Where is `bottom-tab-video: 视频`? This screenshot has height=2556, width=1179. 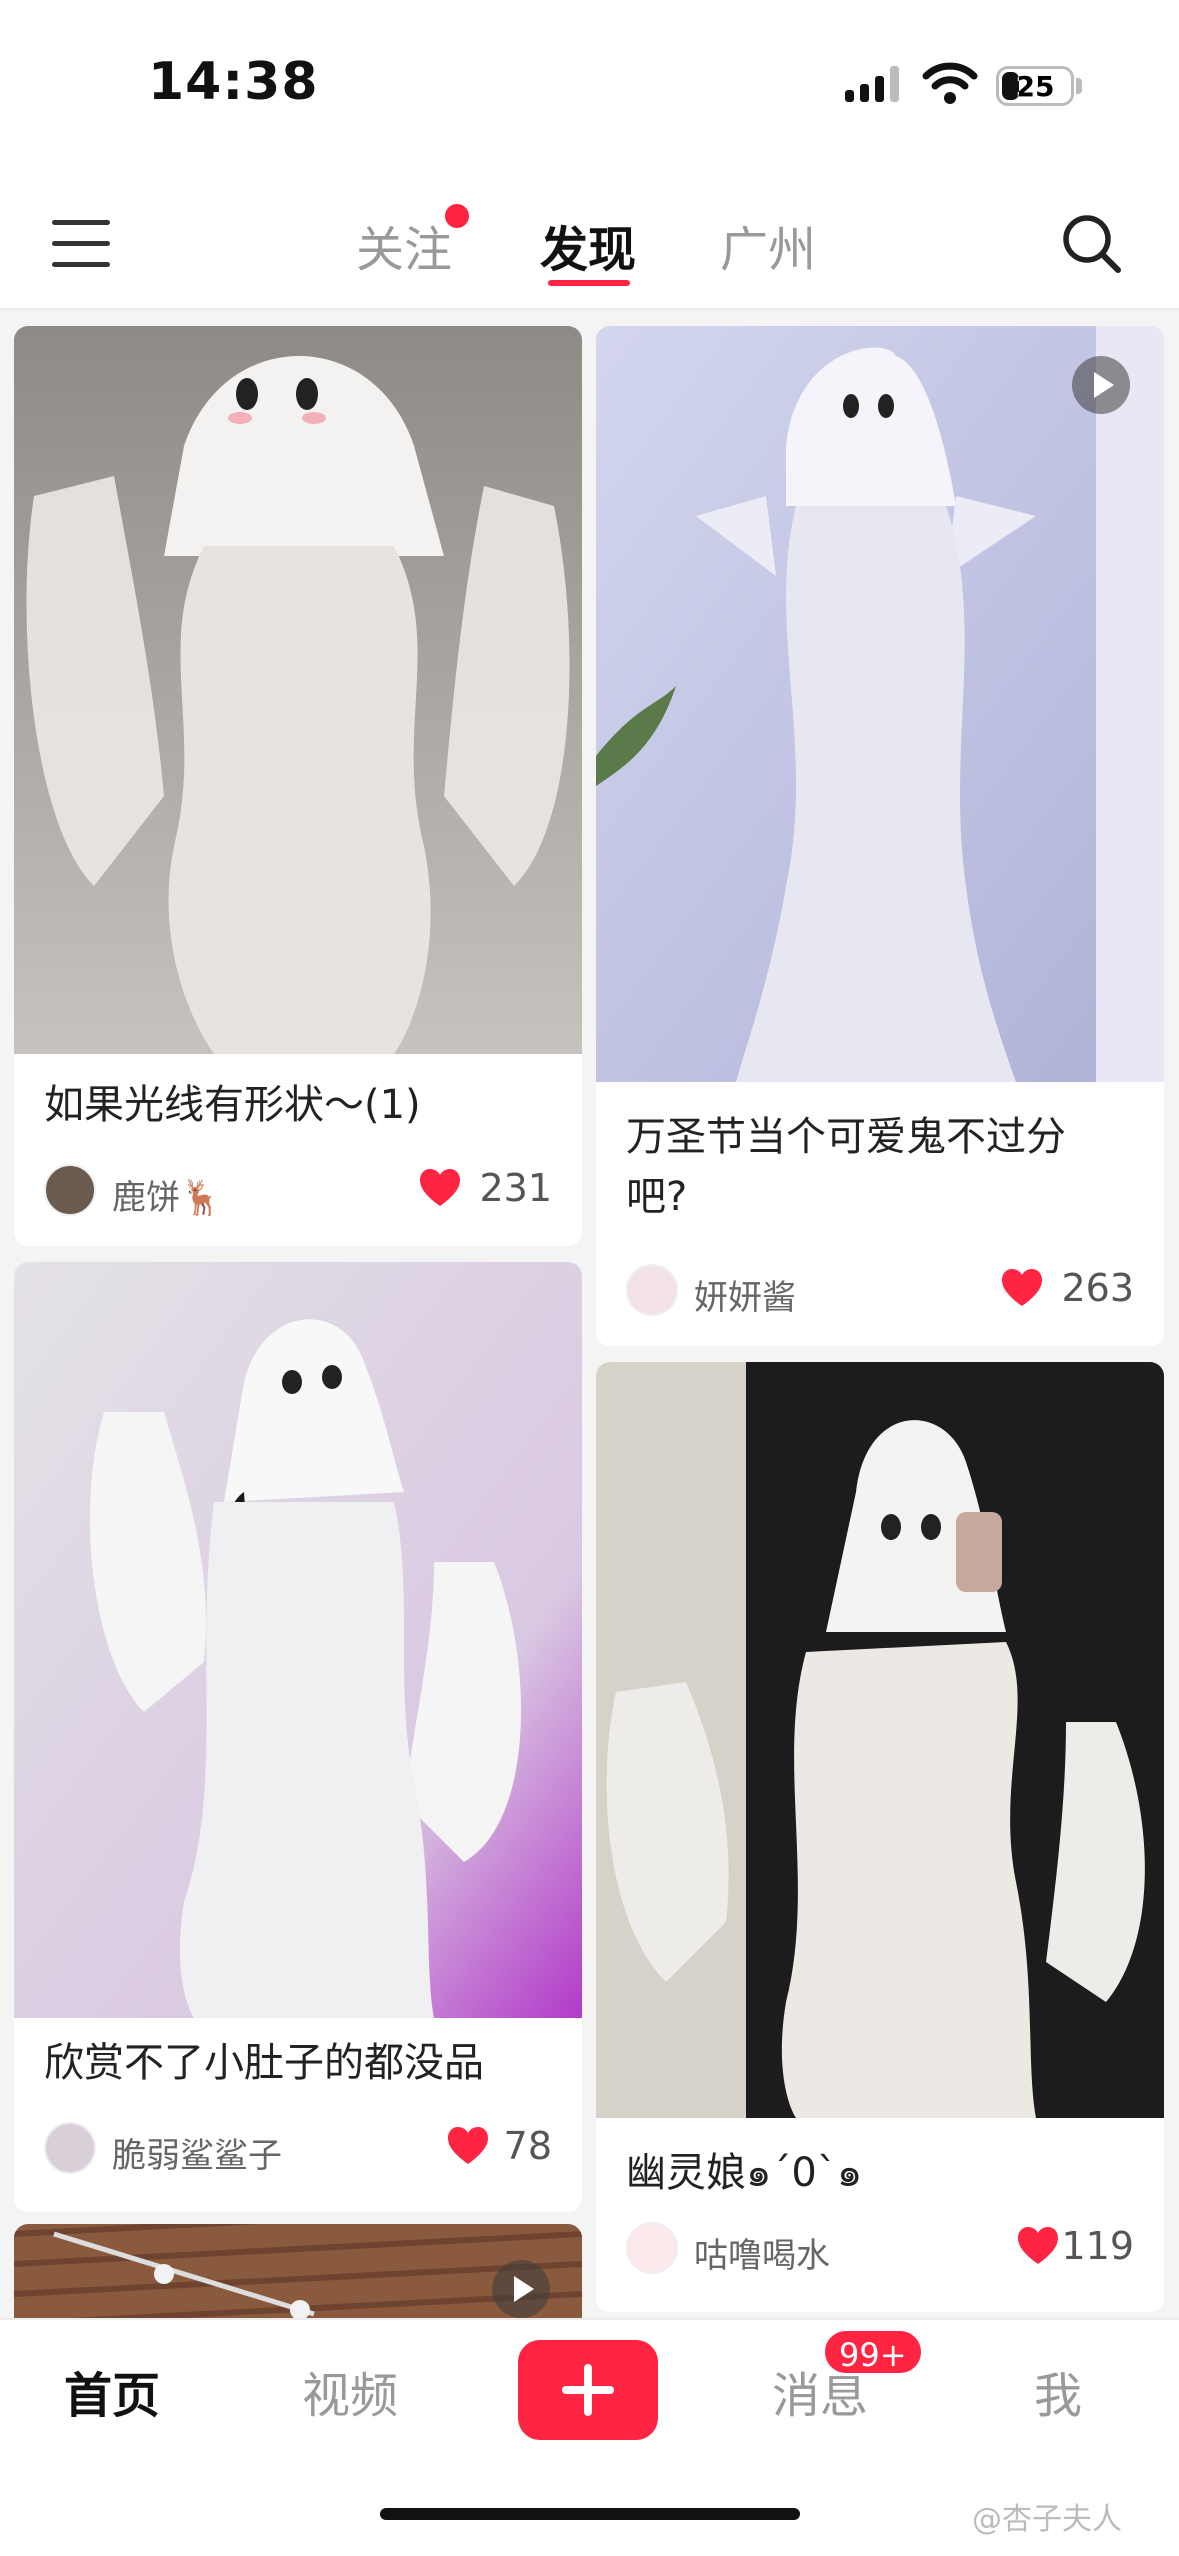
bottom-tab-video: 视频 is located at coordinates (350, 2391).